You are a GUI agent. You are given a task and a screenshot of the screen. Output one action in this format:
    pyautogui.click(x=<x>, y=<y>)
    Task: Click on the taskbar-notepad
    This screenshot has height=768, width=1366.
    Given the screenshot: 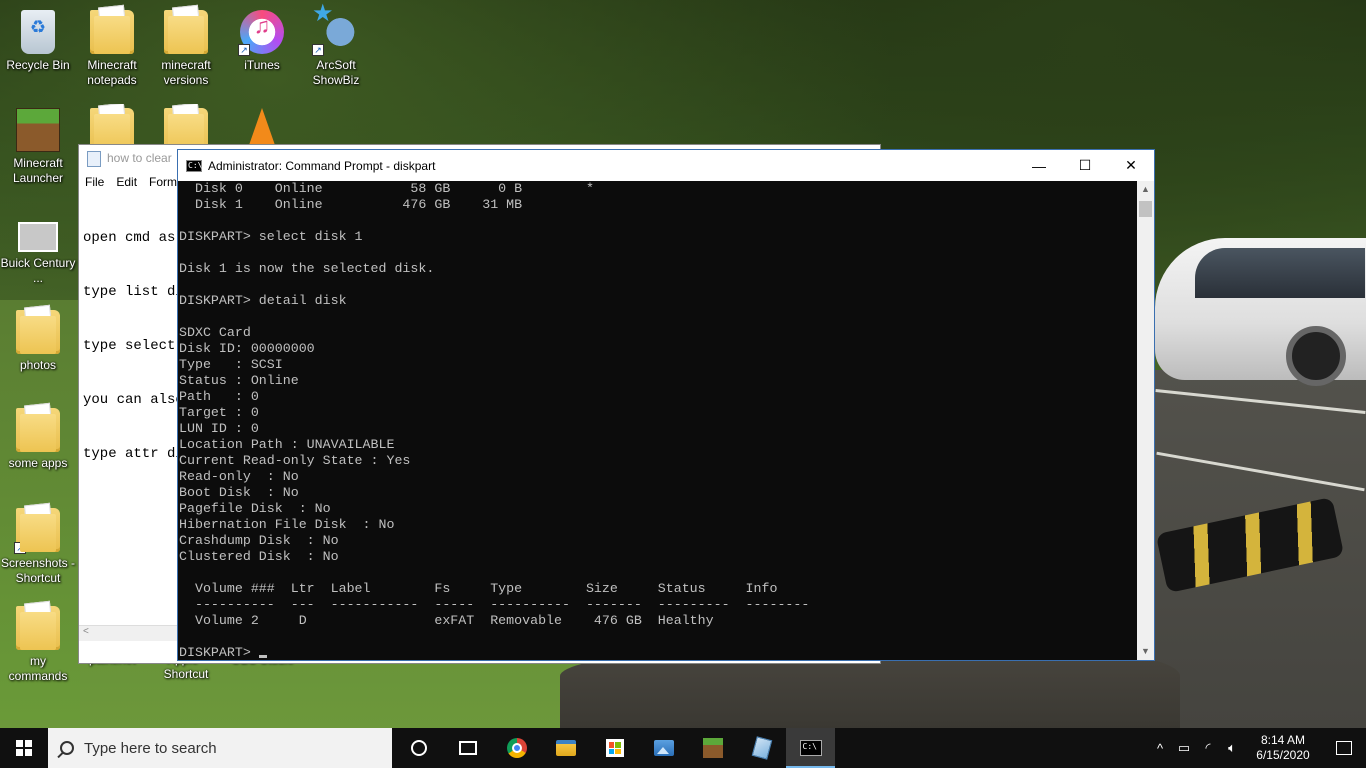 What is the action you would take?
    pyautogui.click(x=761, y=748)
    